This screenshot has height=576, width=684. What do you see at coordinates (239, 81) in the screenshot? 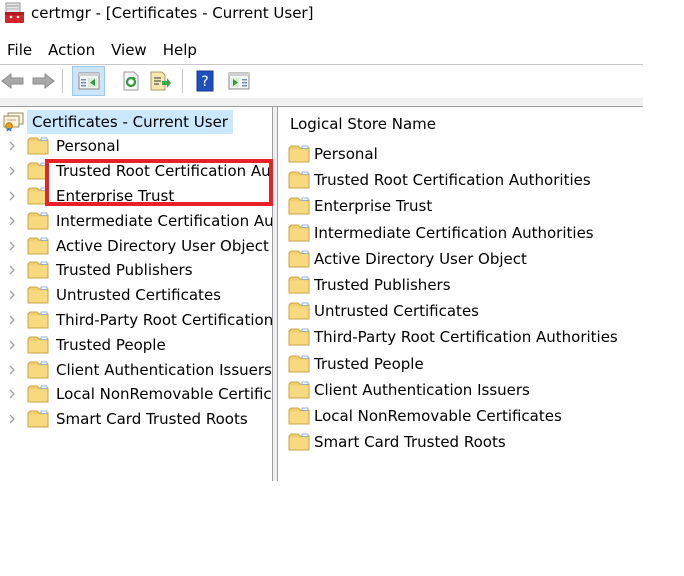
I see `show-hide-action-pane-button` at bounding box center [239, 81].